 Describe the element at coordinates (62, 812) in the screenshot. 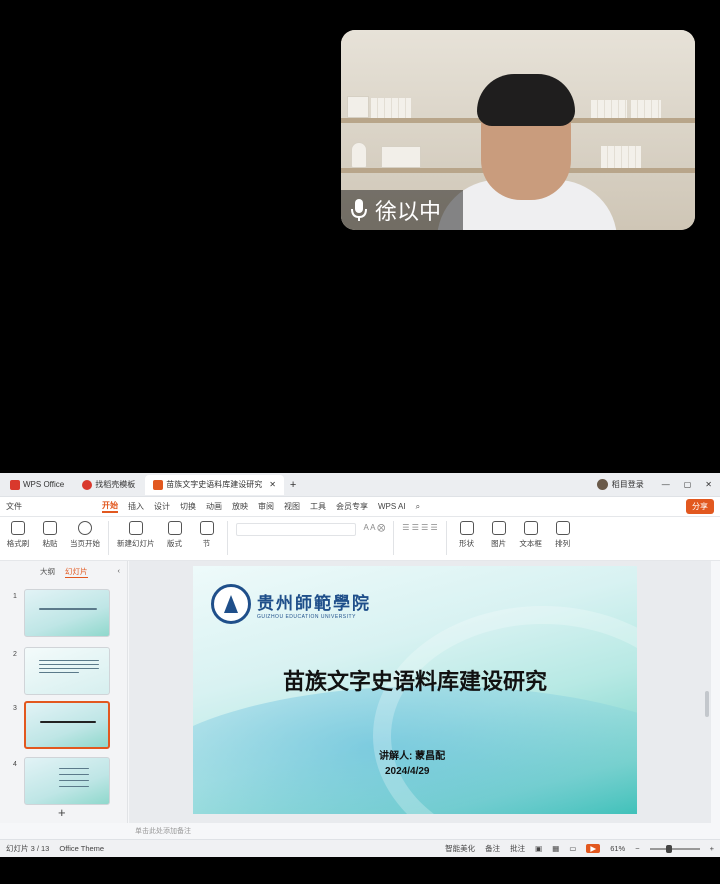

I see `add-slide-button: +` at that location.